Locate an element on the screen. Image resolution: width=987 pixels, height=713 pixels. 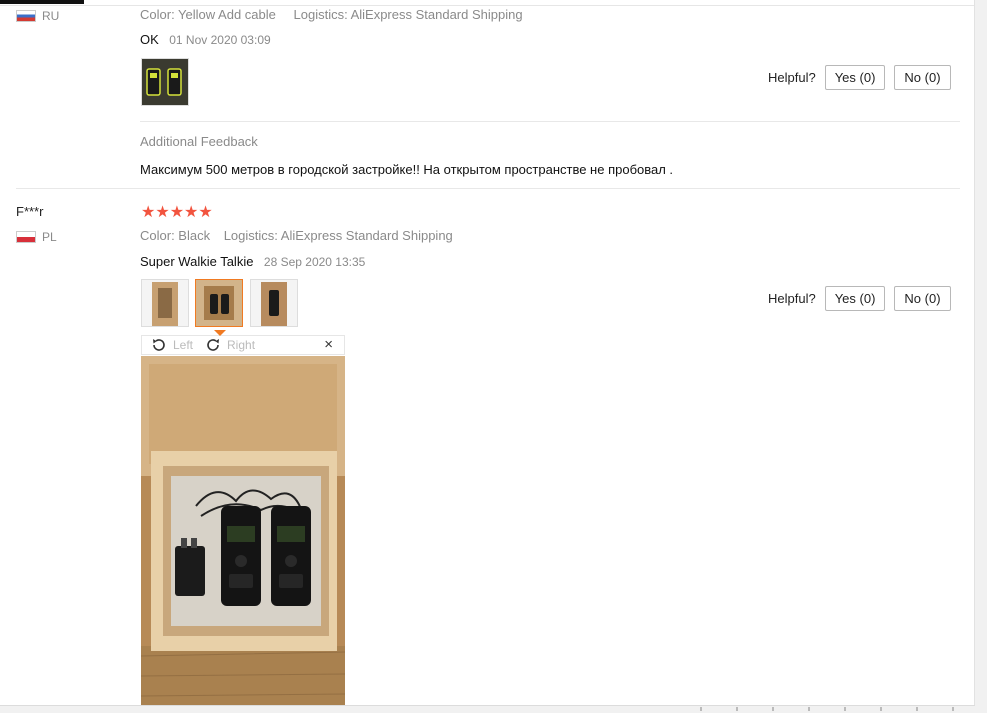
country-code: RU is located at coordinates (51, 16).